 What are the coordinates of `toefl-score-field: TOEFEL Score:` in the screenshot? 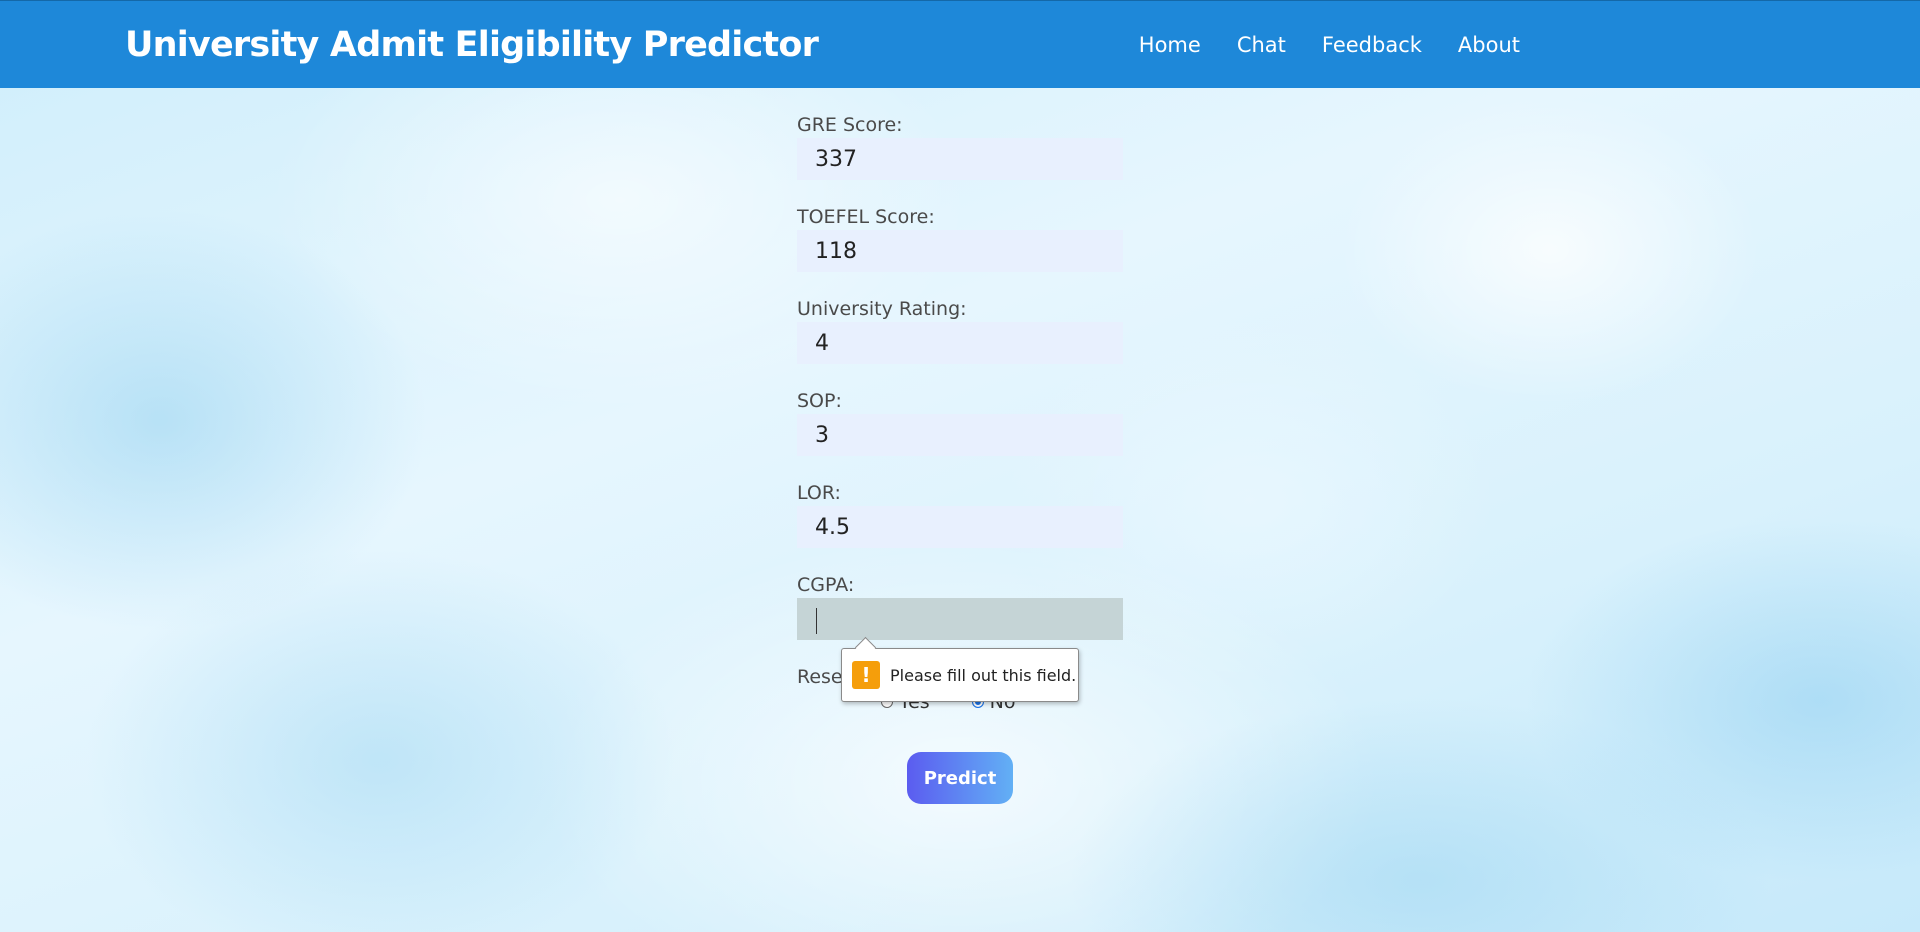 It's located at (960, 250).